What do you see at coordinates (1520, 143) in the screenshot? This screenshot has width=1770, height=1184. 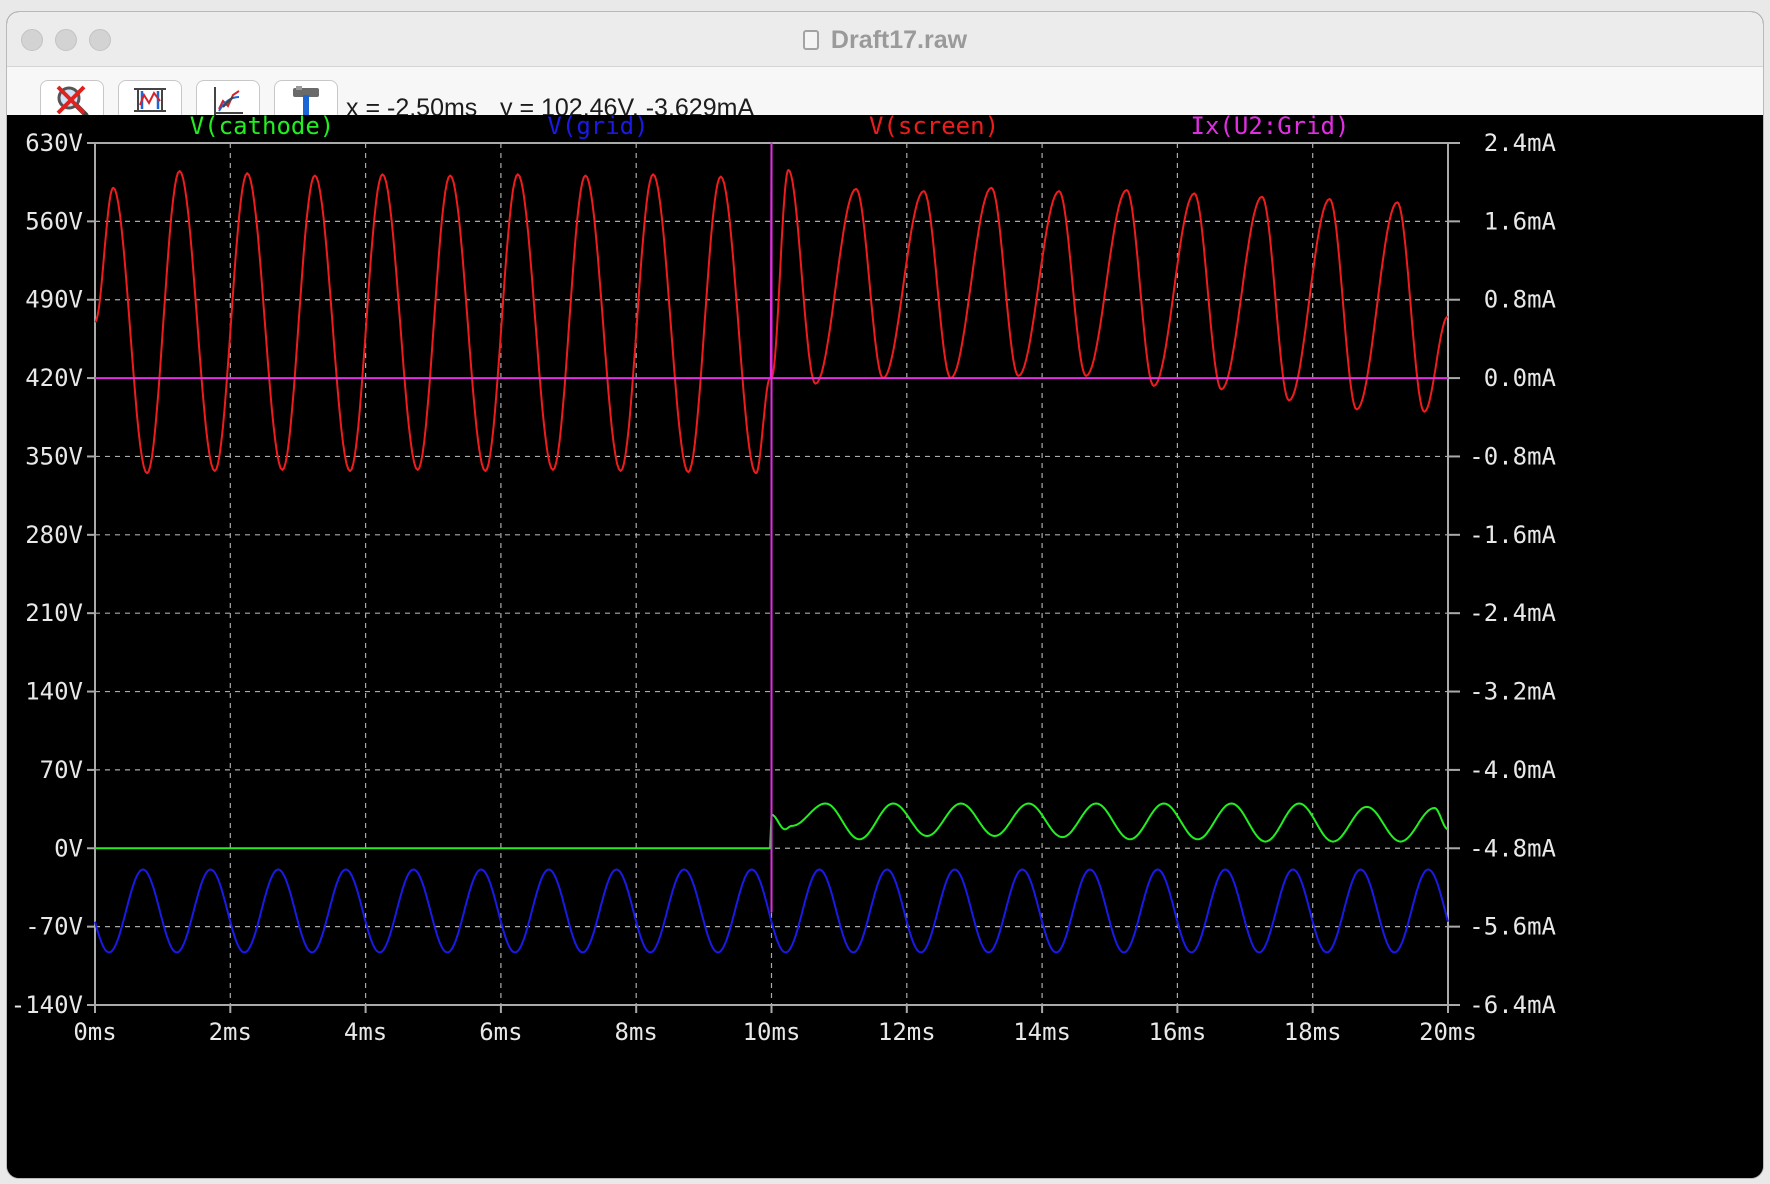 I see `y-right-tick-label: 2.4mA` at bounding box center [1520, 143].